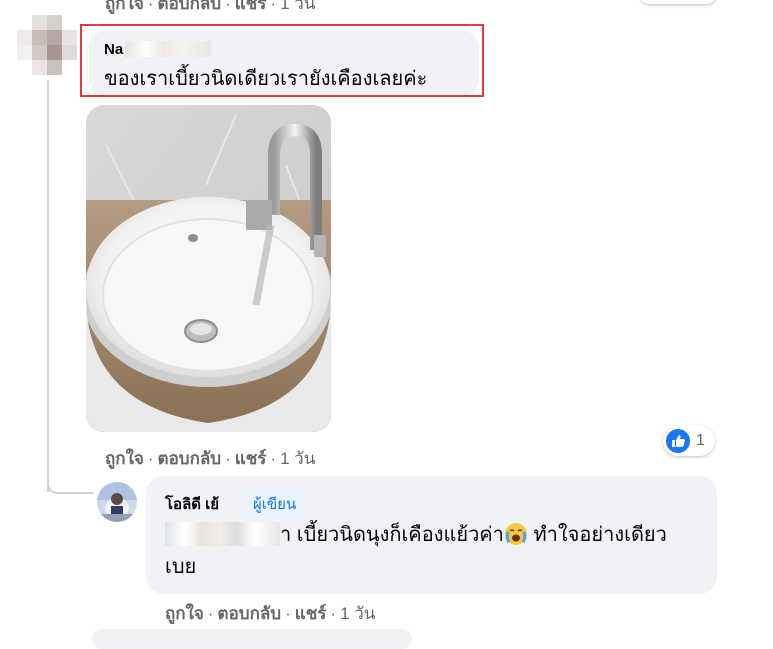 The image size is (773, 649). I want to click on top-comment-actions: ถูกใจ · ตอบกลับ · แชร์ · 1 วัน, so click(210, 8).